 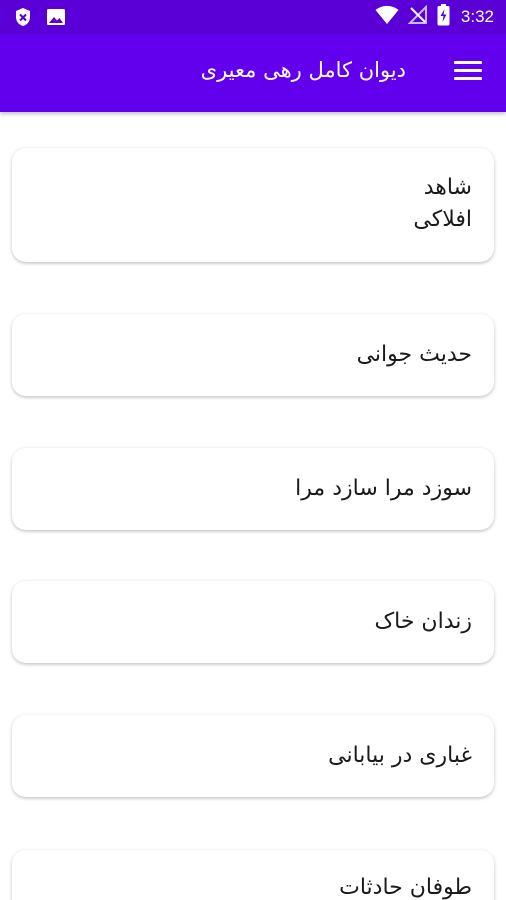 I want to click on poem-title: طوفان حادثات, so click(x=405, y=887).